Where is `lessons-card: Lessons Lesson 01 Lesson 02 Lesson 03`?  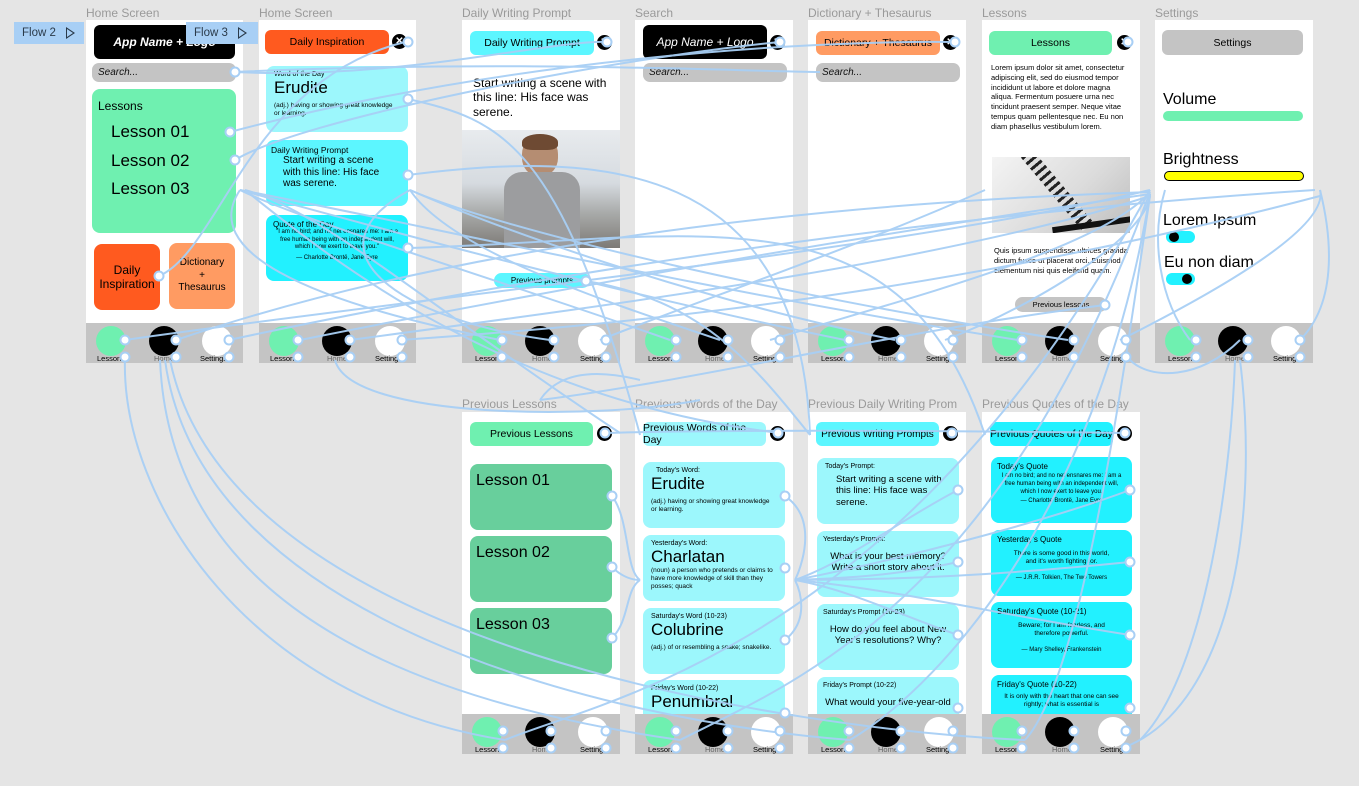
lessons-card: Lessons Lesson 01 Lesson 02 Lesson 03 is located at coordinates (164, 161).